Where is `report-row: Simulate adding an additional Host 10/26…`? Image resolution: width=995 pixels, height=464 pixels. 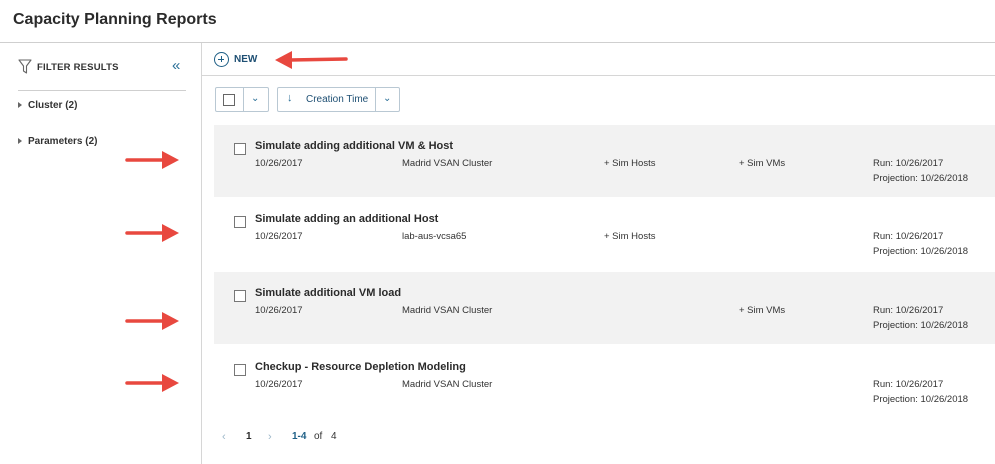
report-row: Simulate adding an additional Host 10/26… is located at coordinates (604, 234).